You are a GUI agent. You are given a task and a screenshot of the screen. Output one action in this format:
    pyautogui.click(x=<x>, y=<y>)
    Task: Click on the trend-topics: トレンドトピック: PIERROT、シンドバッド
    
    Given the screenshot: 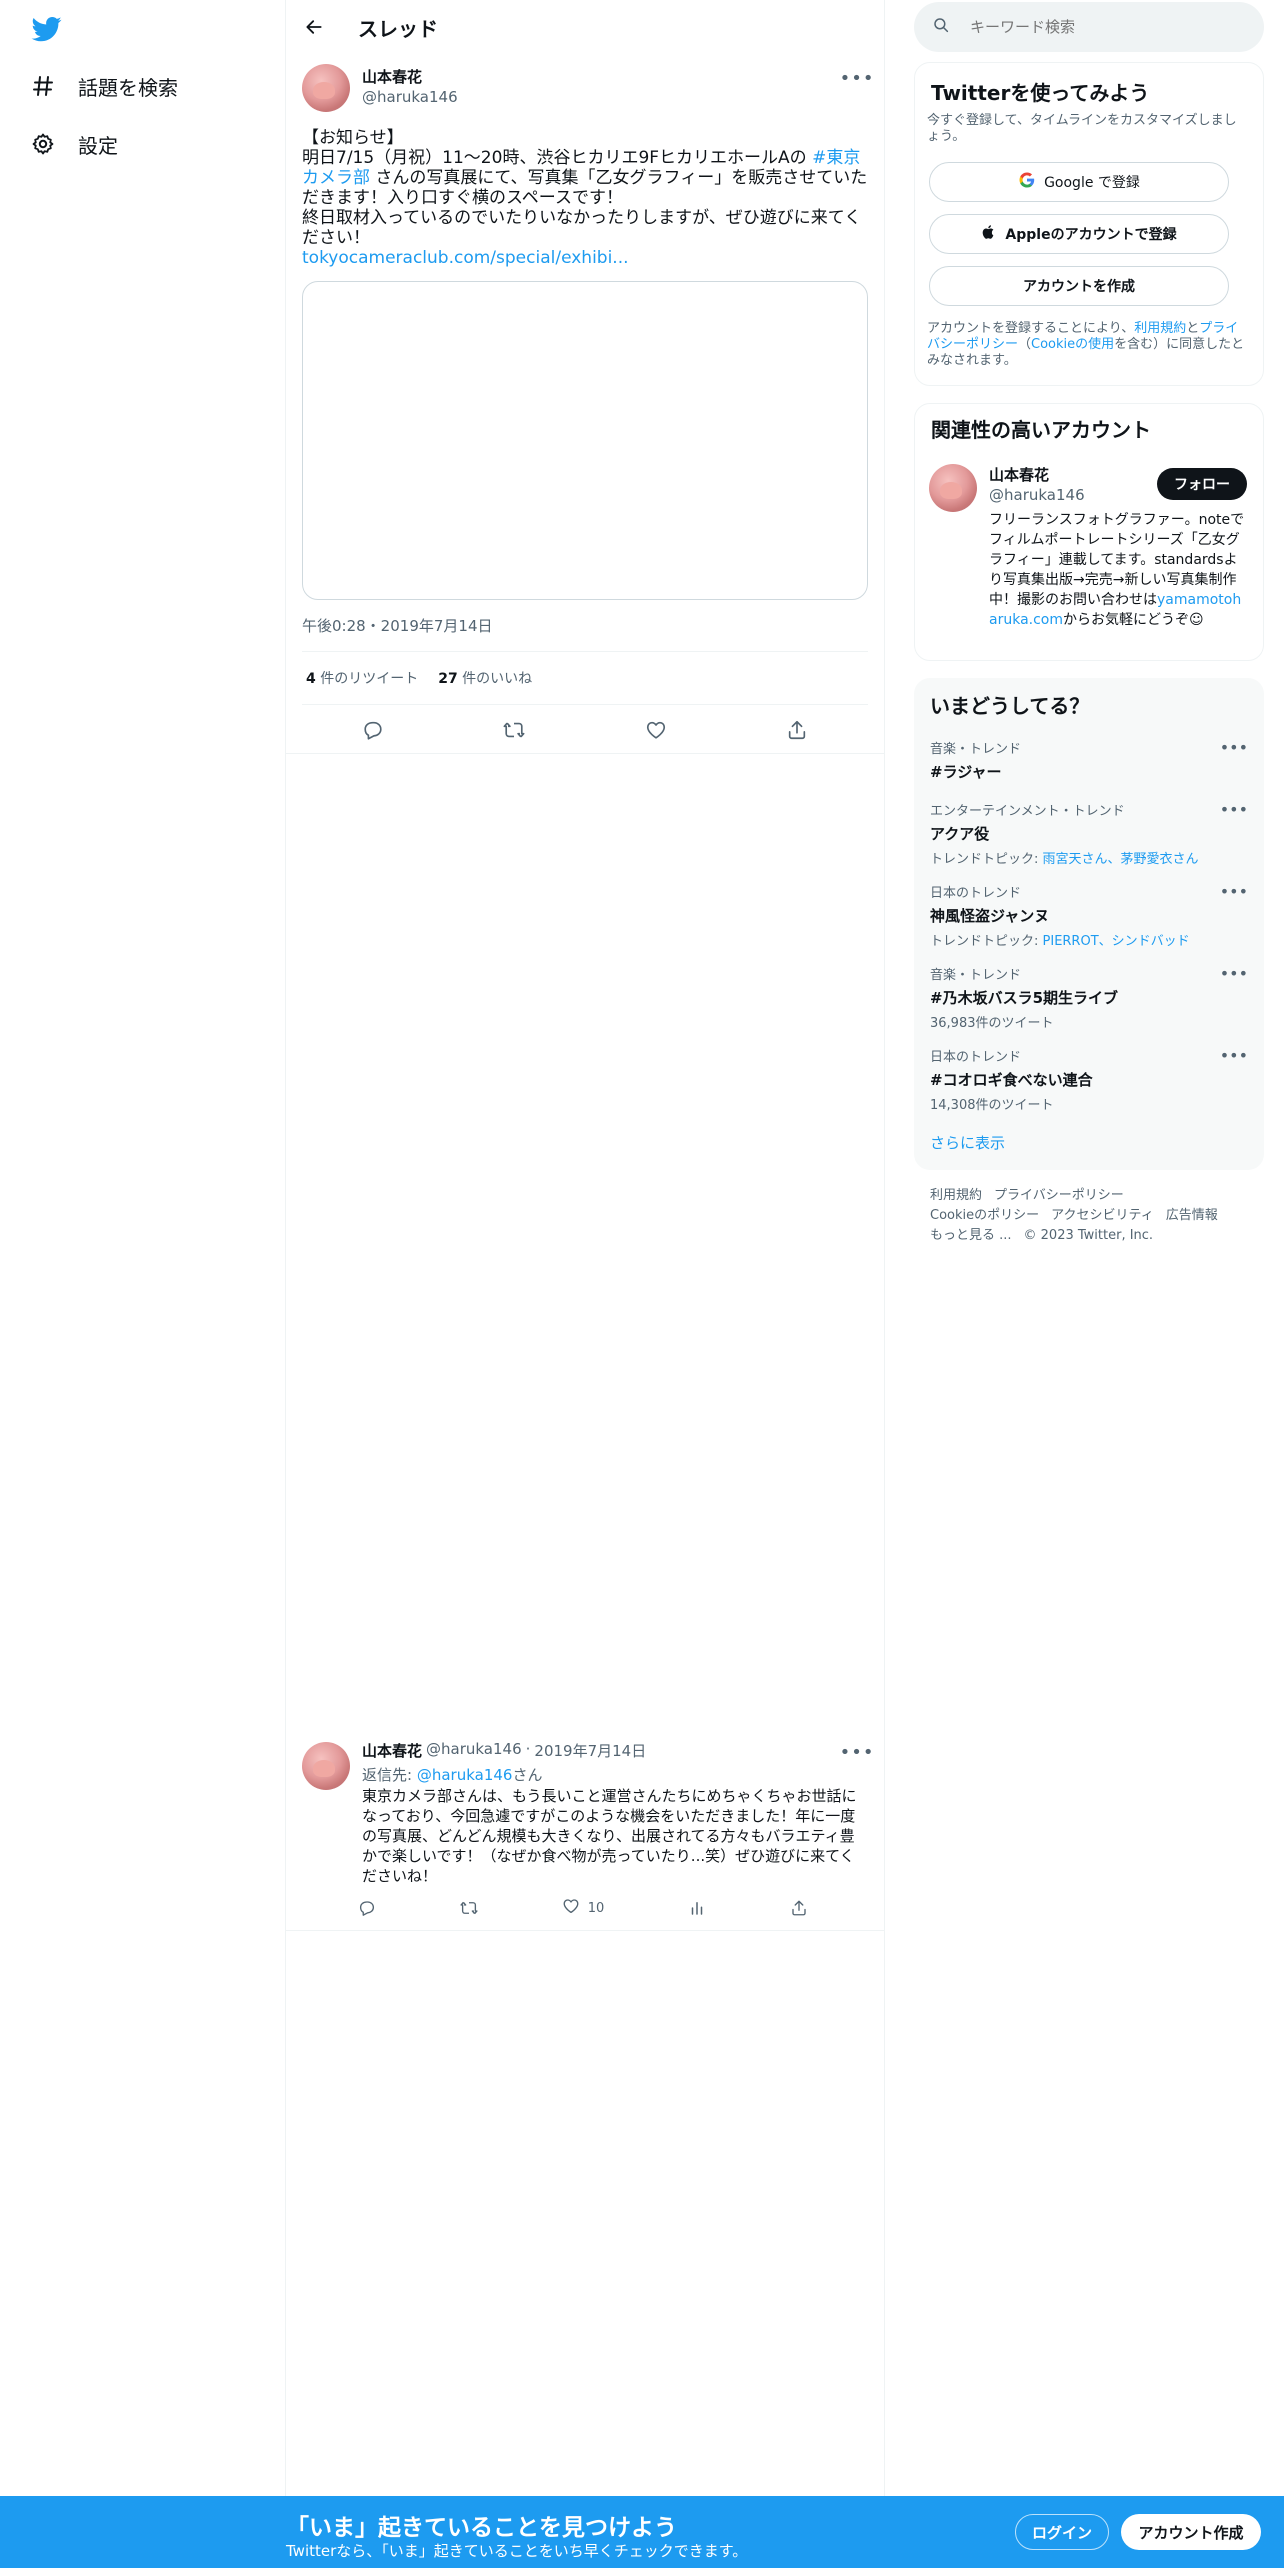 What is the action you would take?
    pyautogui.click(x=1089, y=939)
    